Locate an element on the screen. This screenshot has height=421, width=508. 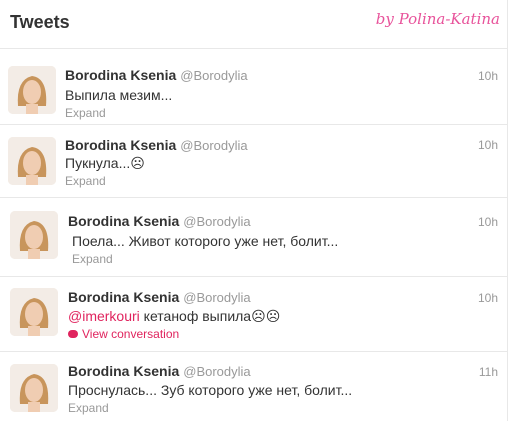
speech-bubble-icon is located at coordinates (73, 334).